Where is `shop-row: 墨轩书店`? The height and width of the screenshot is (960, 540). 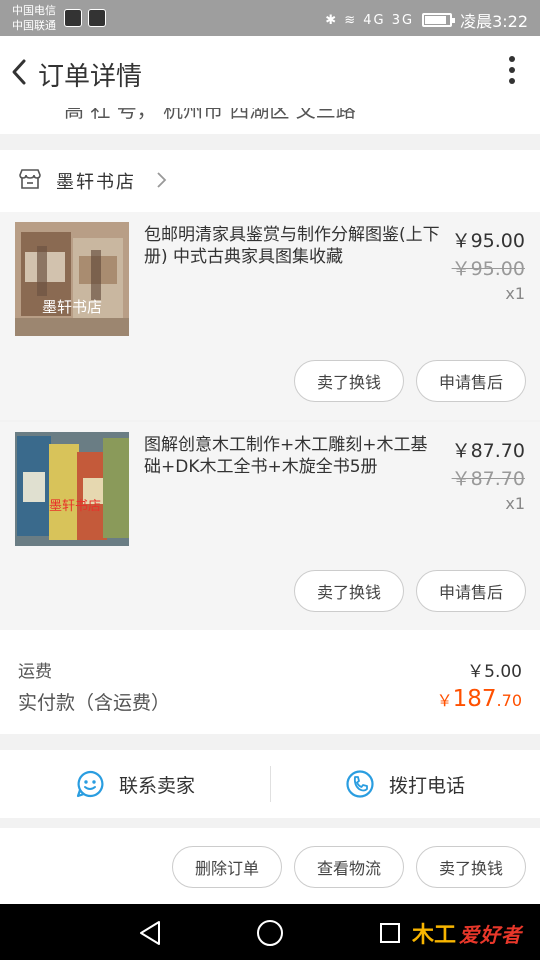
shop-row: 墨轩书店 is located at coordinates (270, 181).